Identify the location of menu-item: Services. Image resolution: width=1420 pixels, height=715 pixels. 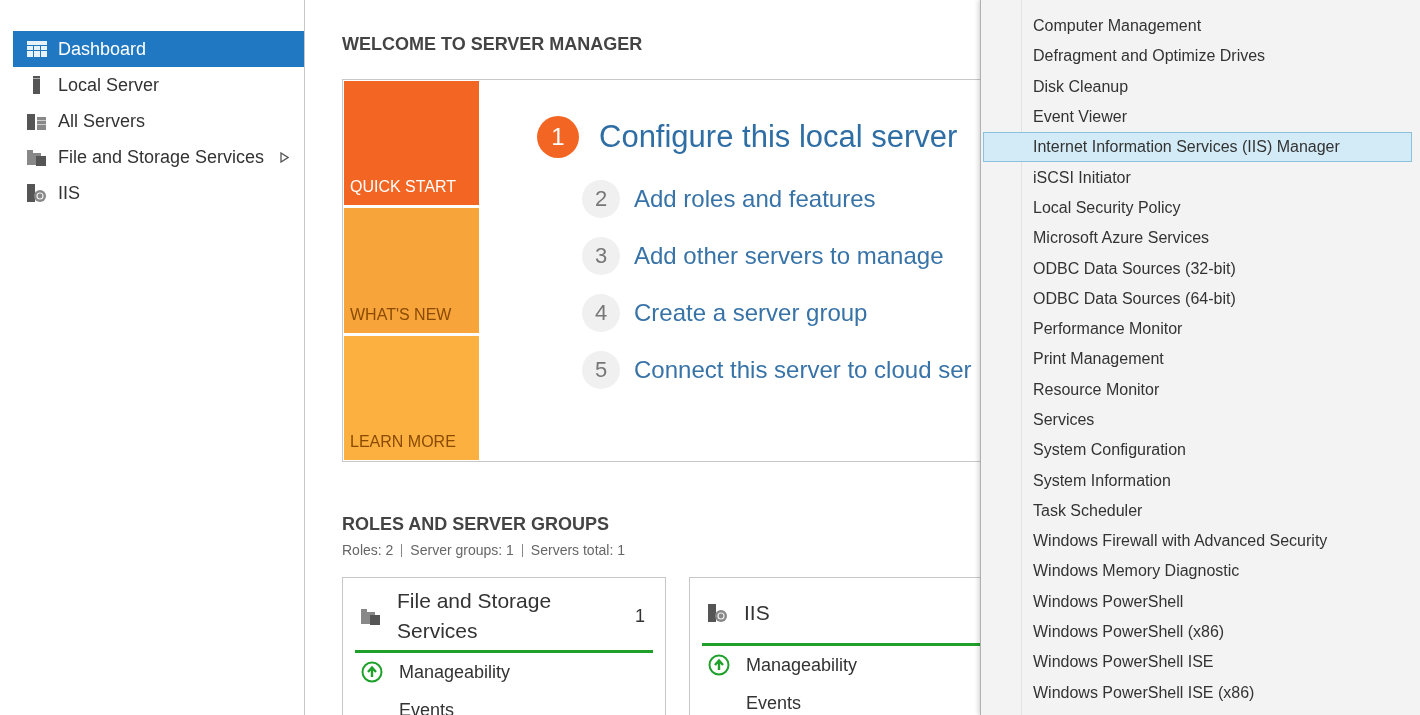
(1197, 420).